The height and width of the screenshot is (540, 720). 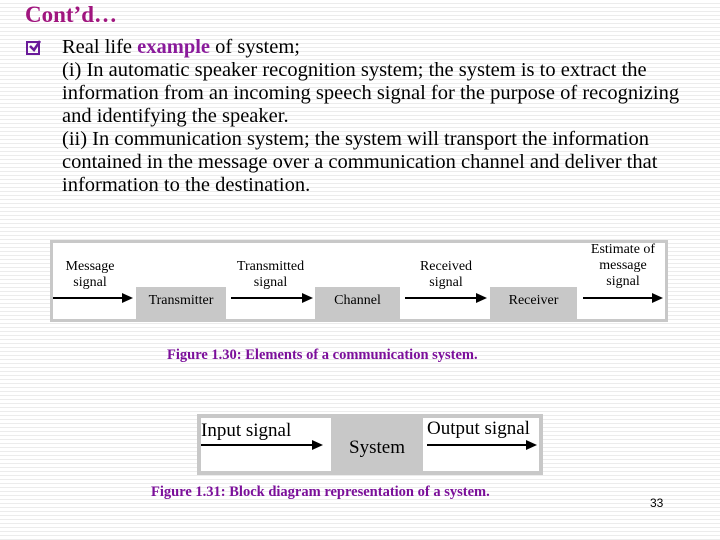 I want to click on highlight-word: example, so click(x=174, y=47).